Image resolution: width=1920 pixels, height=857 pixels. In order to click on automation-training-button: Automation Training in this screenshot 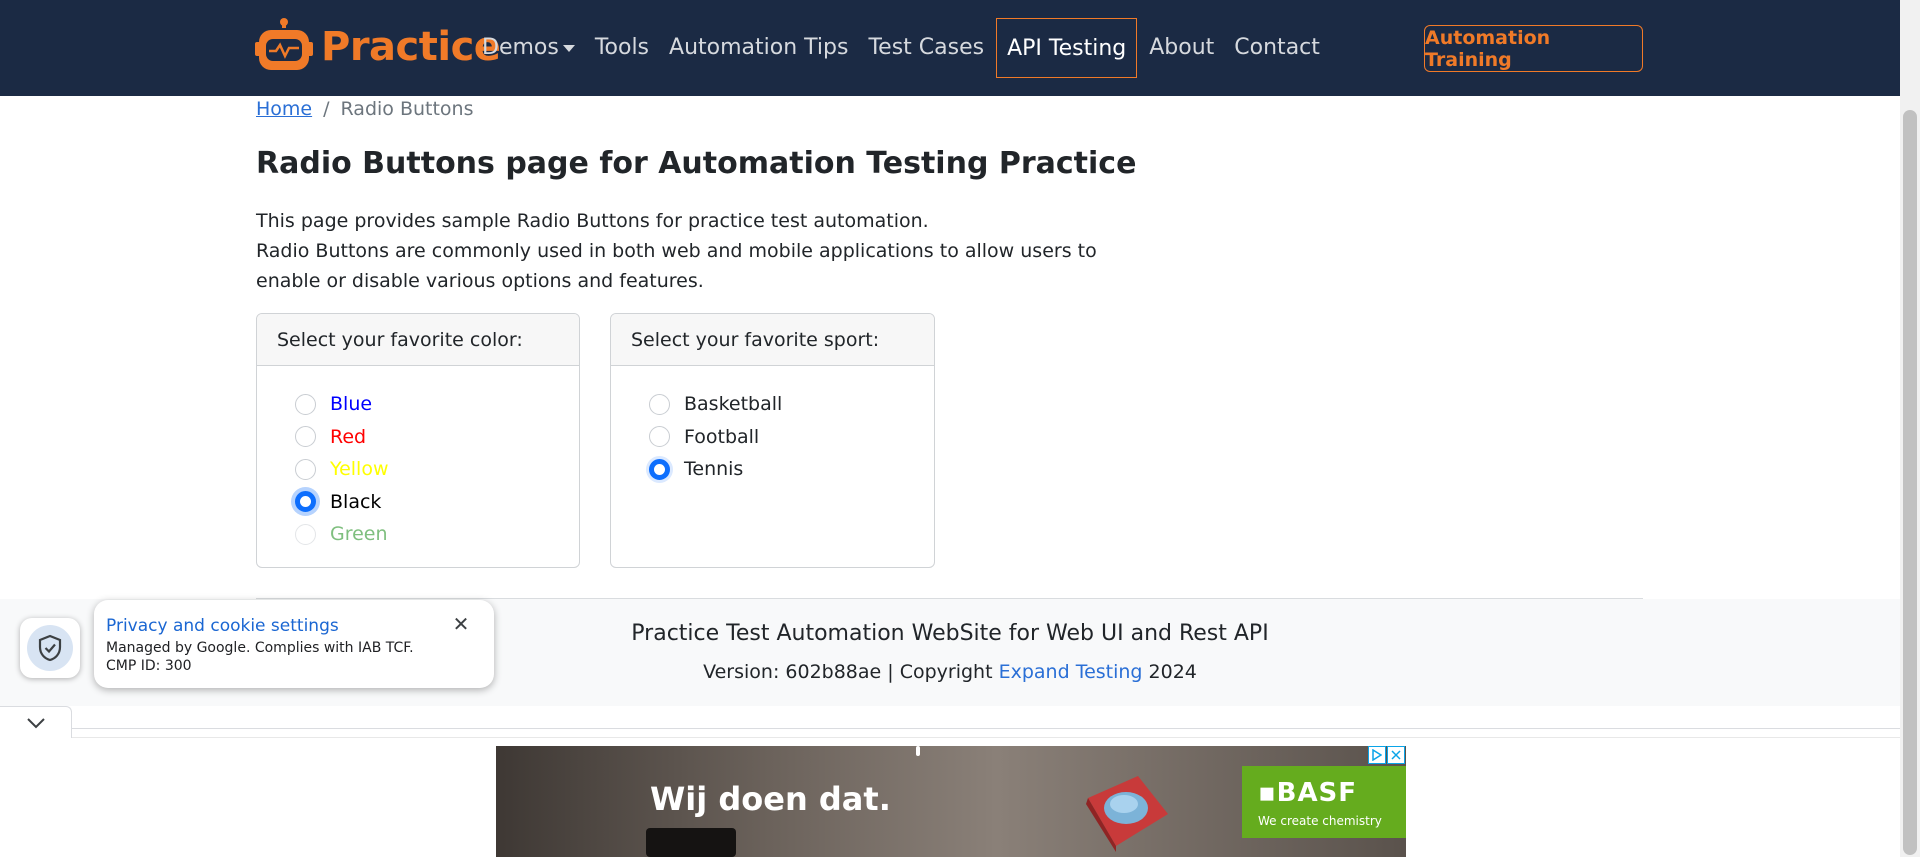, I will do `click(1533, 48)`.